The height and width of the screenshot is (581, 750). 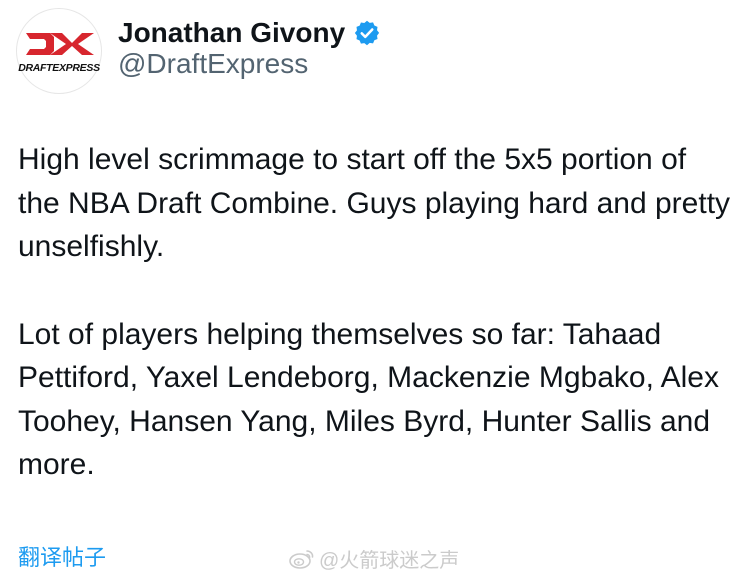 What do you see at coordinates (301, 559) in the screenshot?
I see `weibo-icon` at bounding box center [301, 559].